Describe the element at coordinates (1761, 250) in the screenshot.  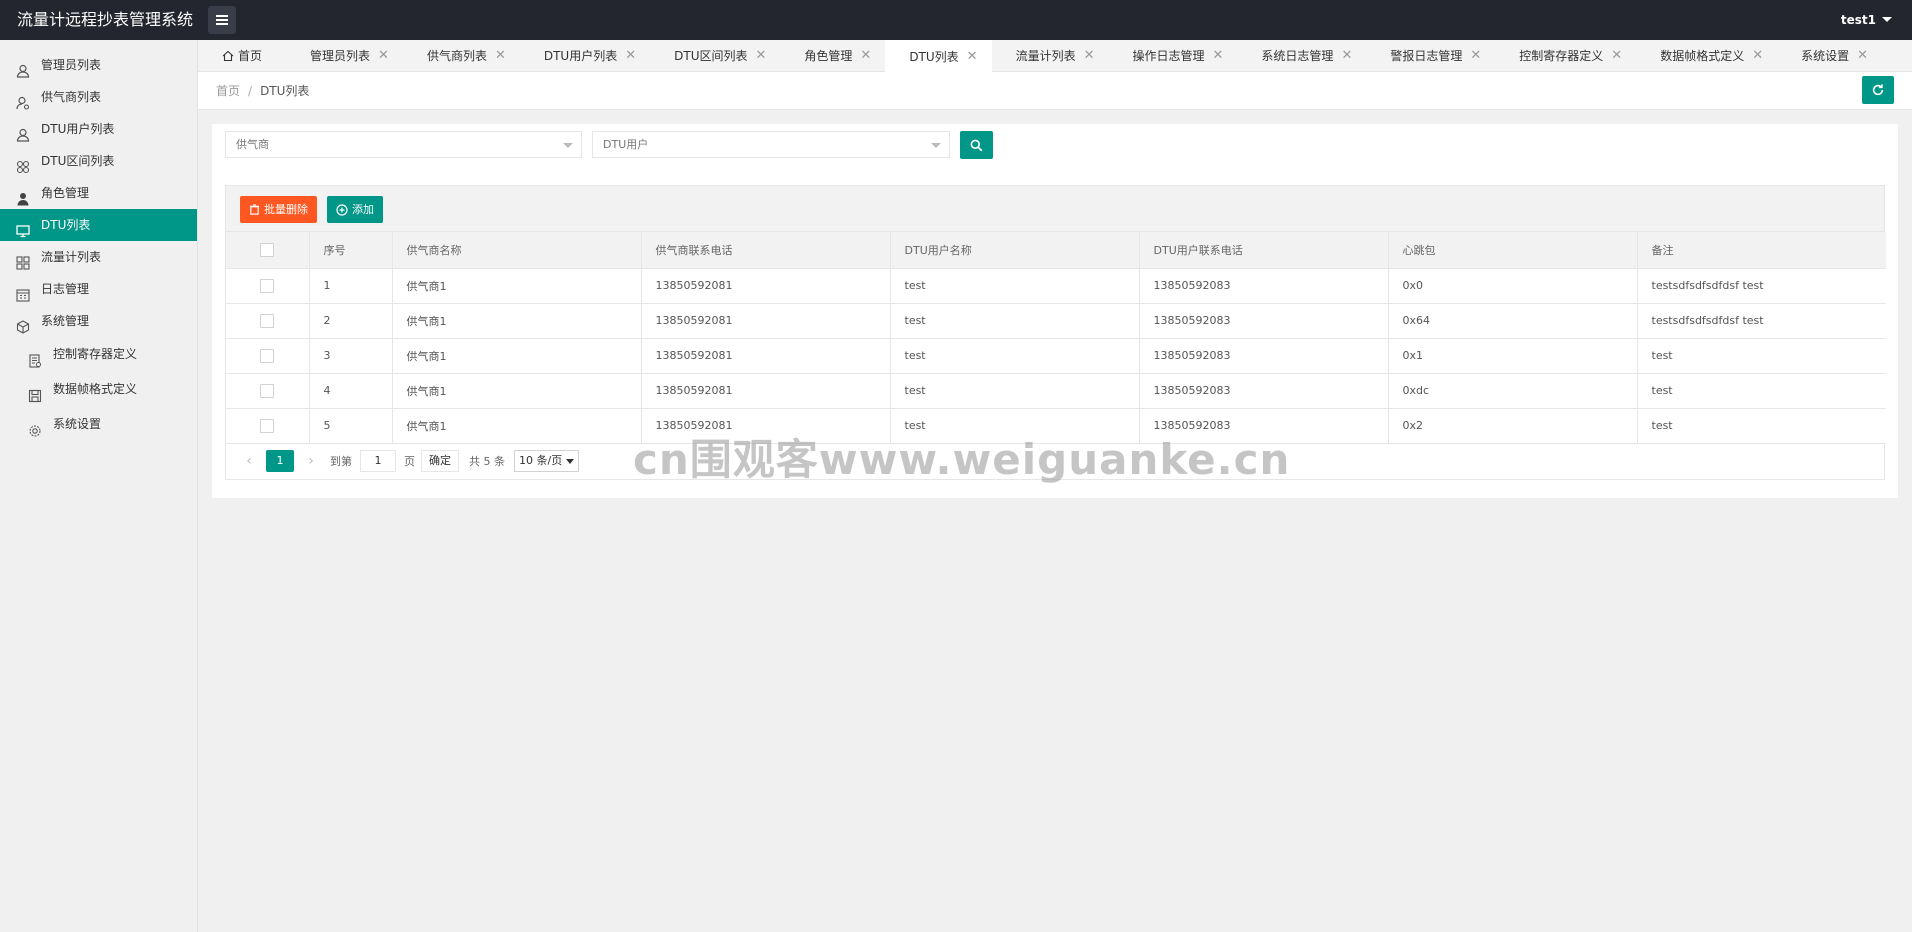
I see `column-header: 备注` at that location.